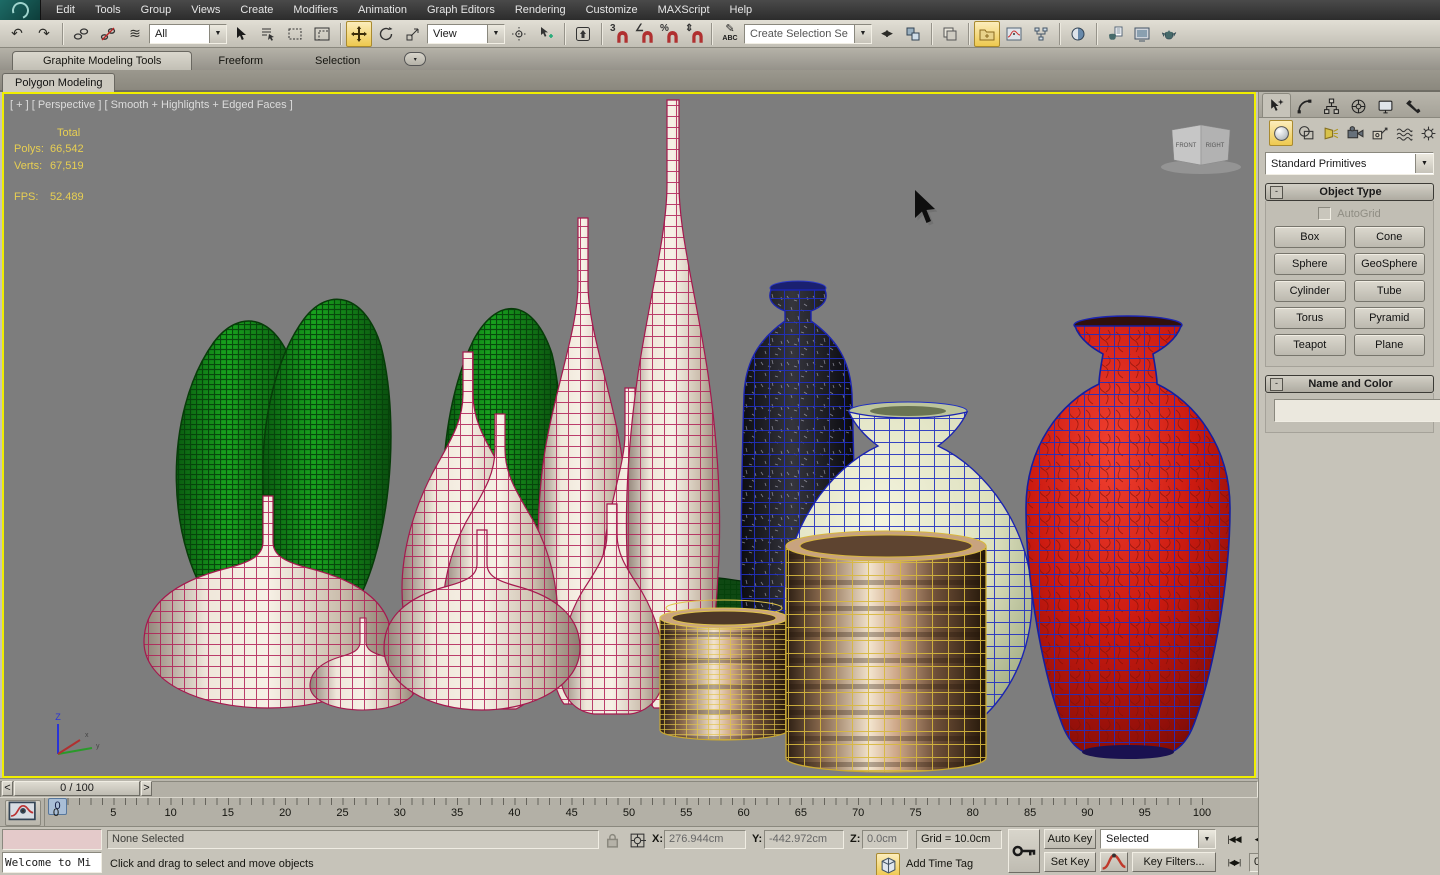 The width and height of the screenshot is (1440, 875). Describe the element at coordinates (886, 34) in the screenshot. I see `mirror-button: ◀▶` at that location.